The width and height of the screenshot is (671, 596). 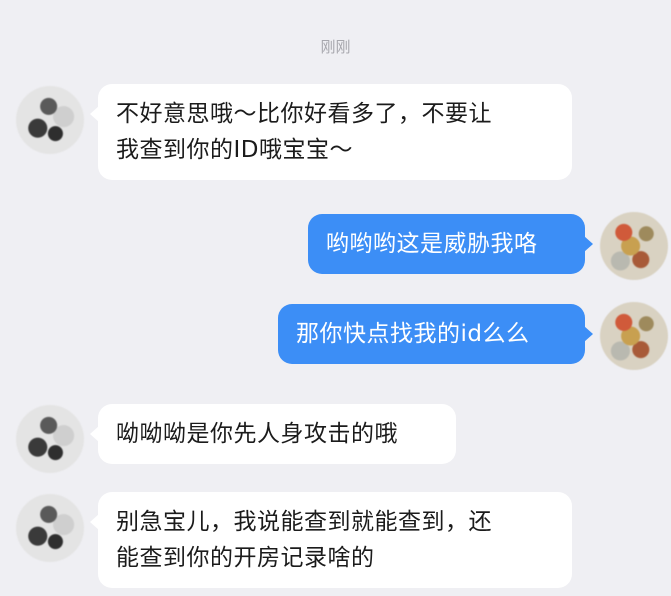 What do you see at coordinates (304, 114) in the screenshot?
I see `message-text-line: 不好意思哦～比你好看多了，不要让` at bounding box center [304, 114].